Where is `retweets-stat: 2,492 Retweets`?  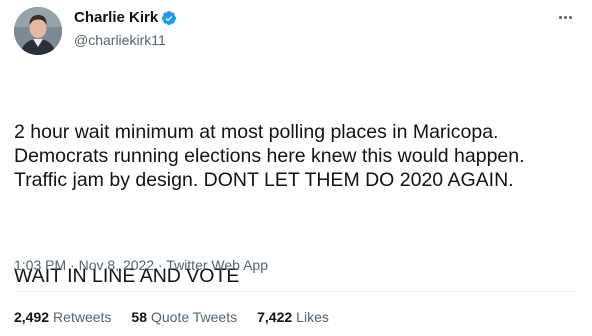 retweets-stat: 2,492 Retweets is located at coordinates (62, 317).